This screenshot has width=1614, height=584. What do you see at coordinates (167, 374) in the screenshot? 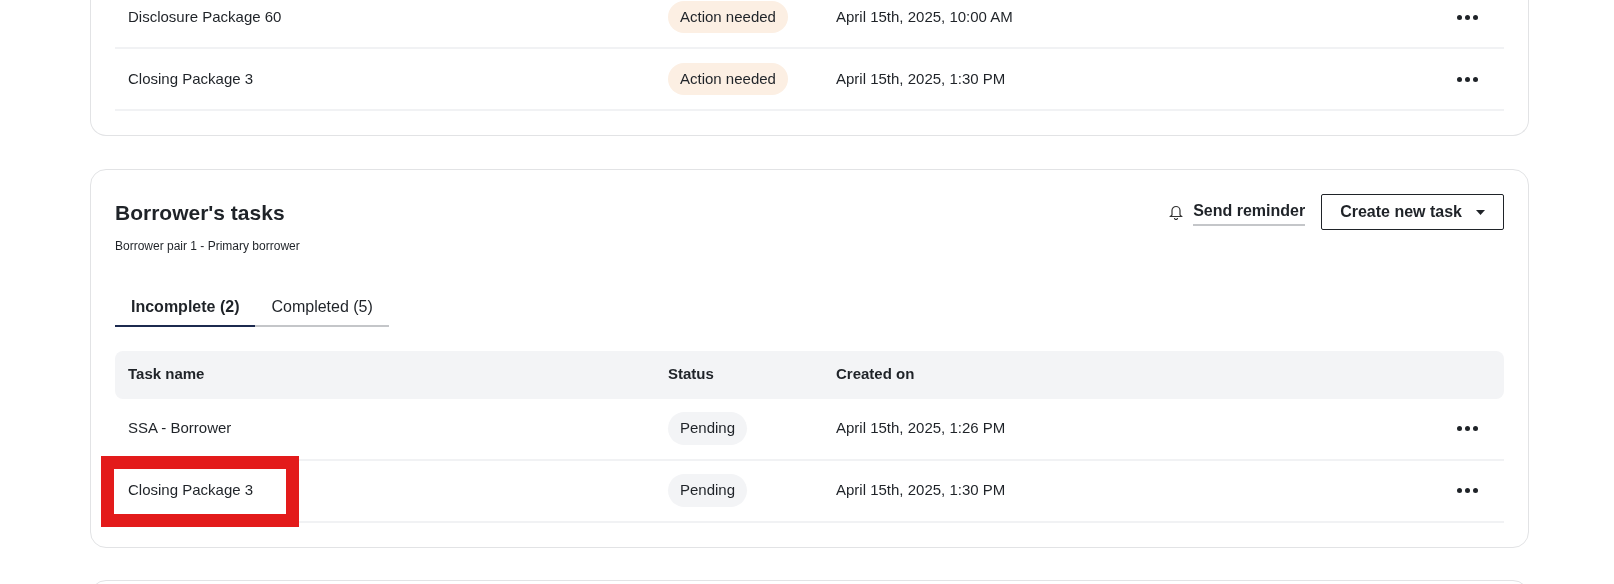
I see `column-header: Task name` at bounding box center [167, 374].